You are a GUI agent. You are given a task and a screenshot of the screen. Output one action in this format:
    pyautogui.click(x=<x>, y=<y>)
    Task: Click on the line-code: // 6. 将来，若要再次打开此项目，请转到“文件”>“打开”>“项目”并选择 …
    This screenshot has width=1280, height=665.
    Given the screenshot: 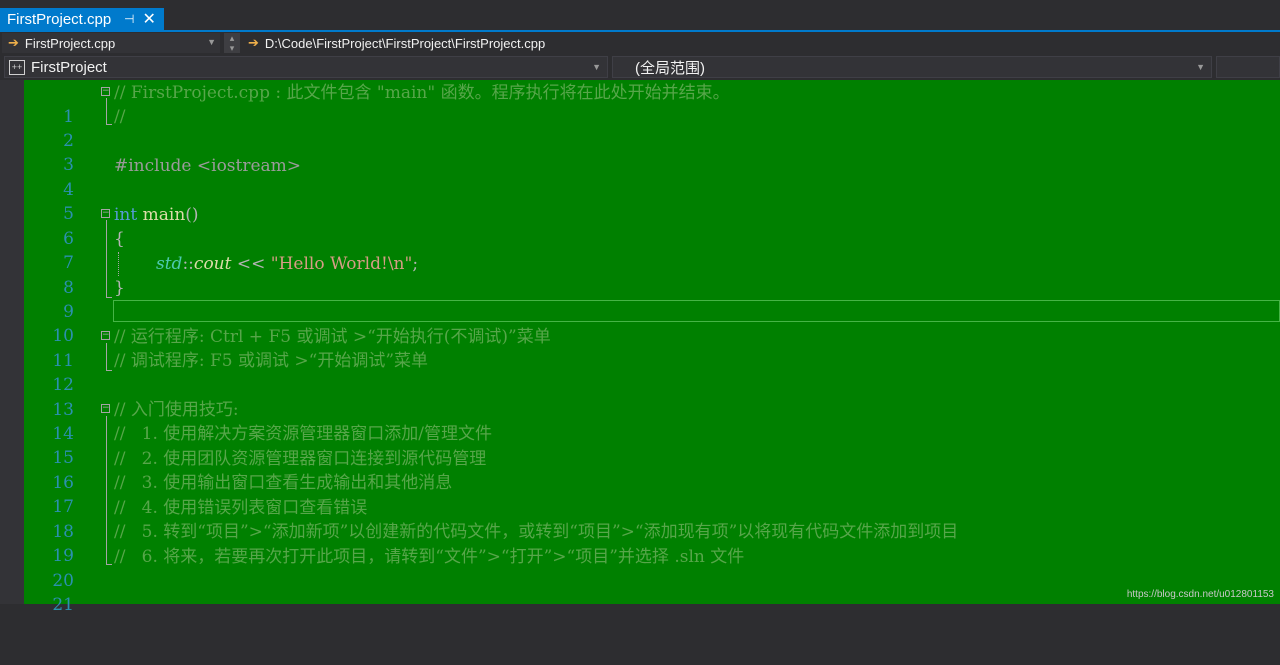 What is the action you would take?
    pyautogui.click(x=429, y=557)
    